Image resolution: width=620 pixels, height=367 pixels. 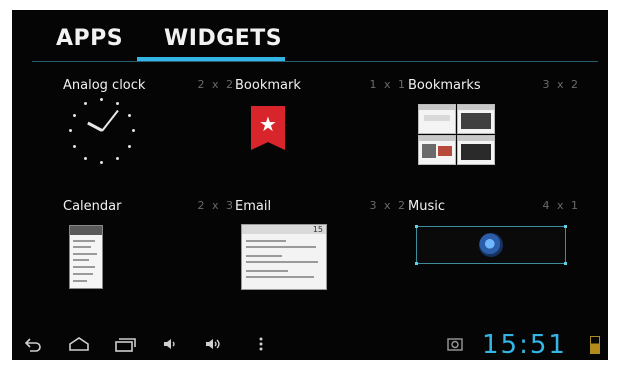 I want to click on widget-dimensions: 4 x 1, so click(x=561, y=205).